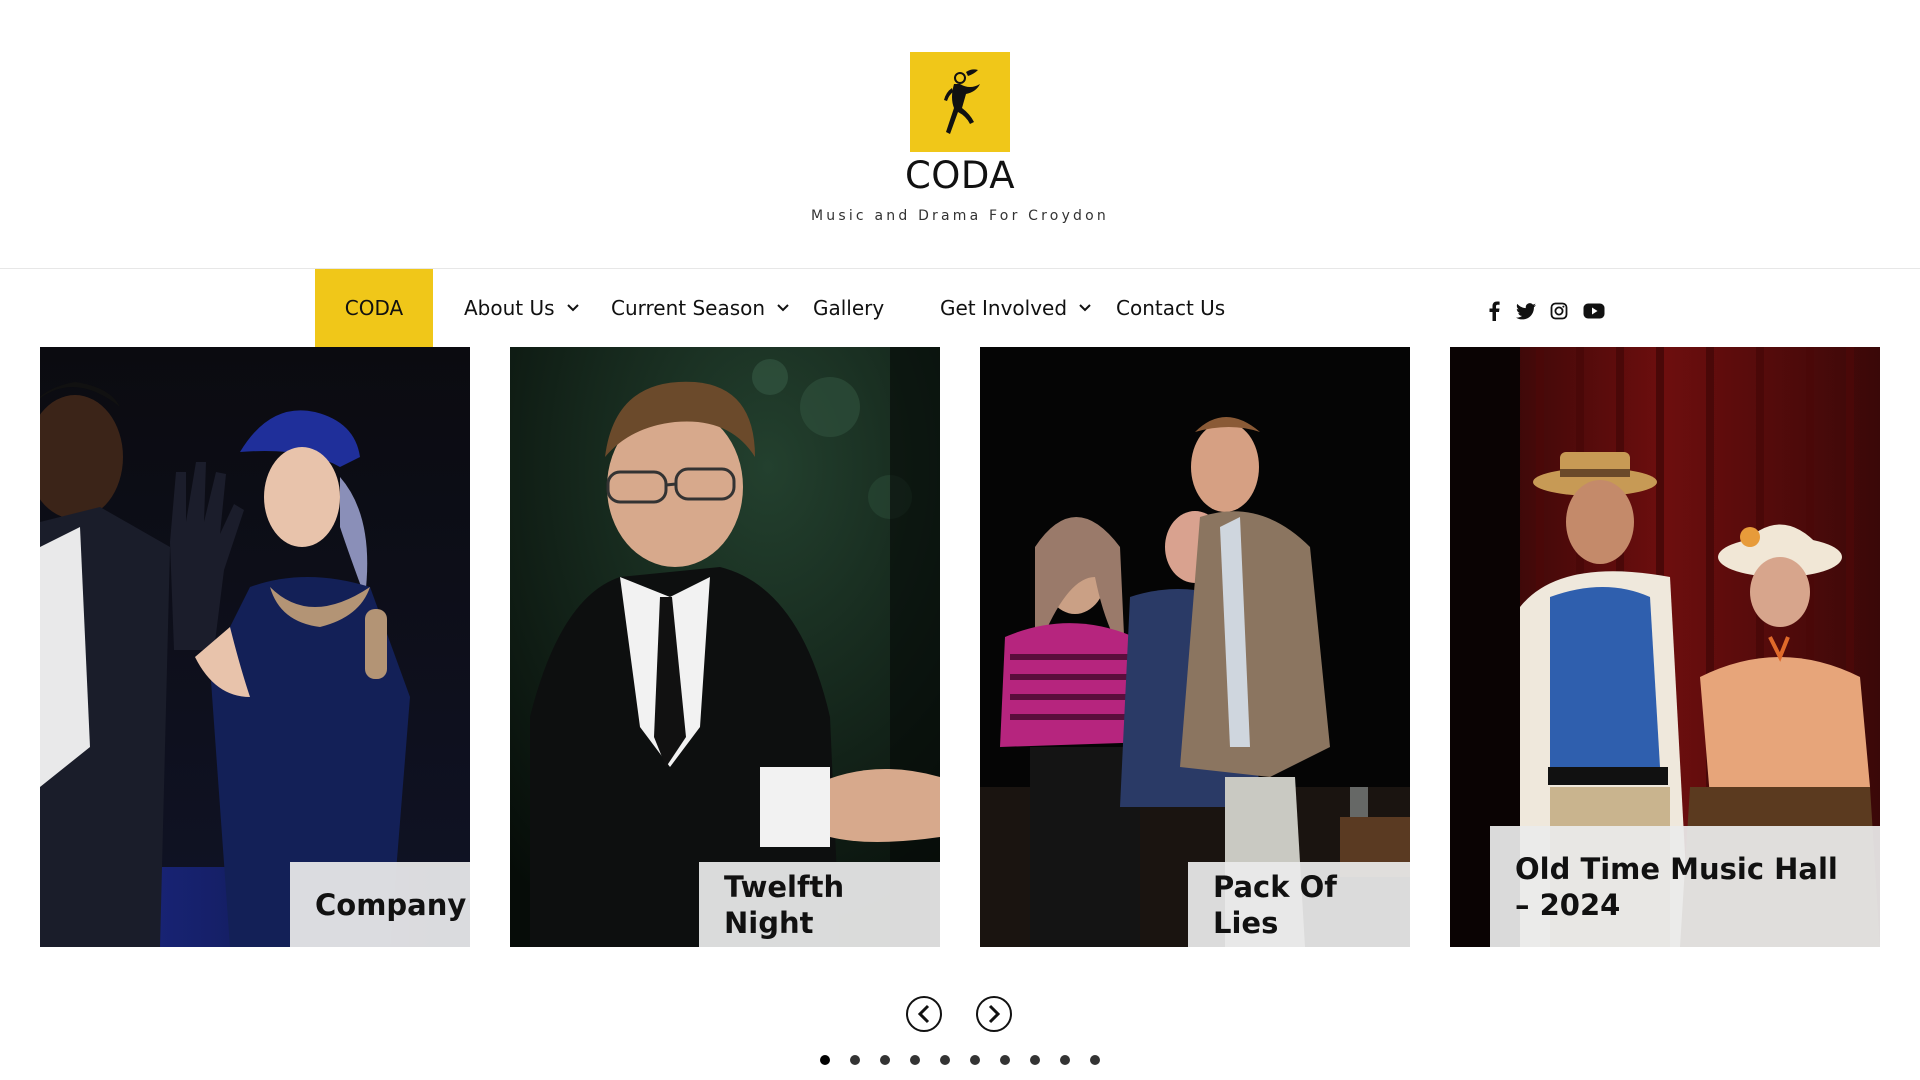 The height and width of the screenshot is (1080, 1920). Describe the element at coordinates (960, 216) in the screenshot. I see `site-tagline: Music and Drama For Croydon` at that location.